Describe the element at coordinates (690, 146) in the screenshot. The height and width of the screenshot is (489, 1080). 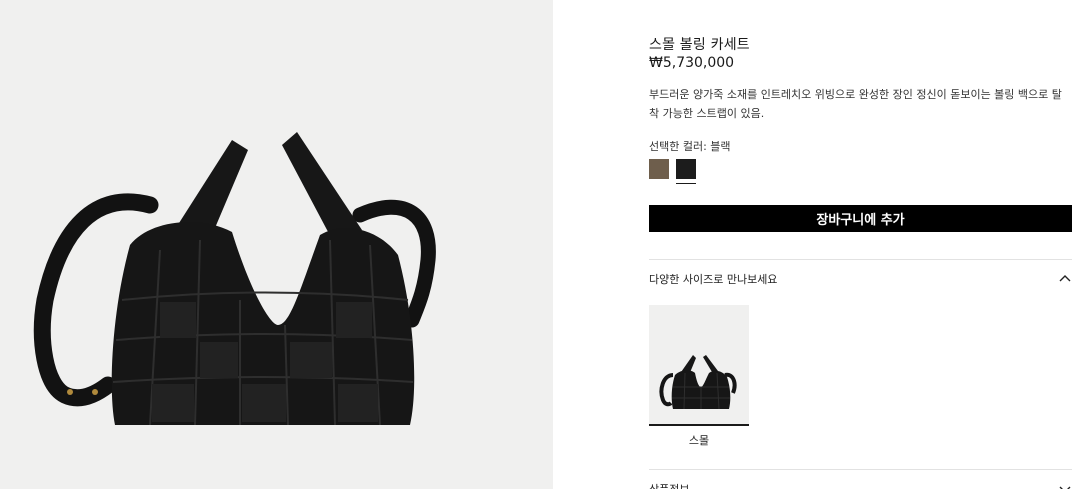
I see `selected-color-label: 선택한 컬러: 블랙` at that location.